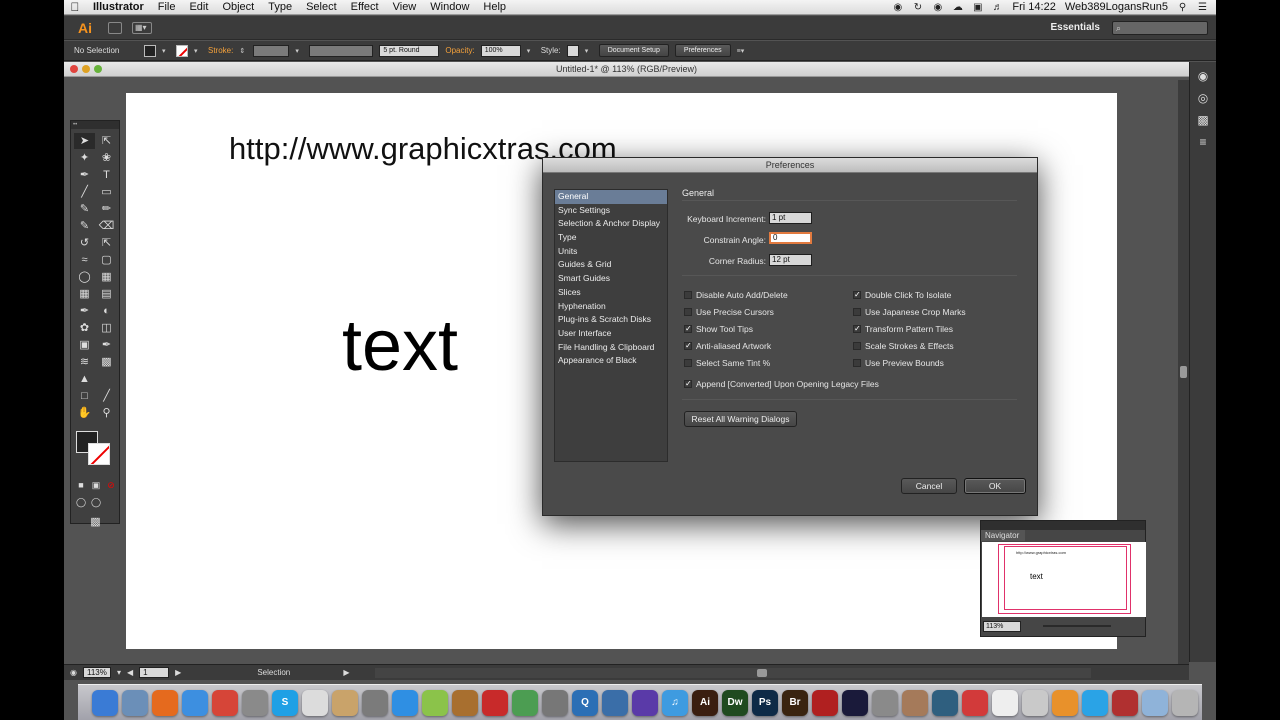 Image resolution: width=1280 pixels, height=720 pixels. What do you see at coordinates (555, 702) in the screenshot?
I see `app-gray-icon` at bounding box center [555, 702].